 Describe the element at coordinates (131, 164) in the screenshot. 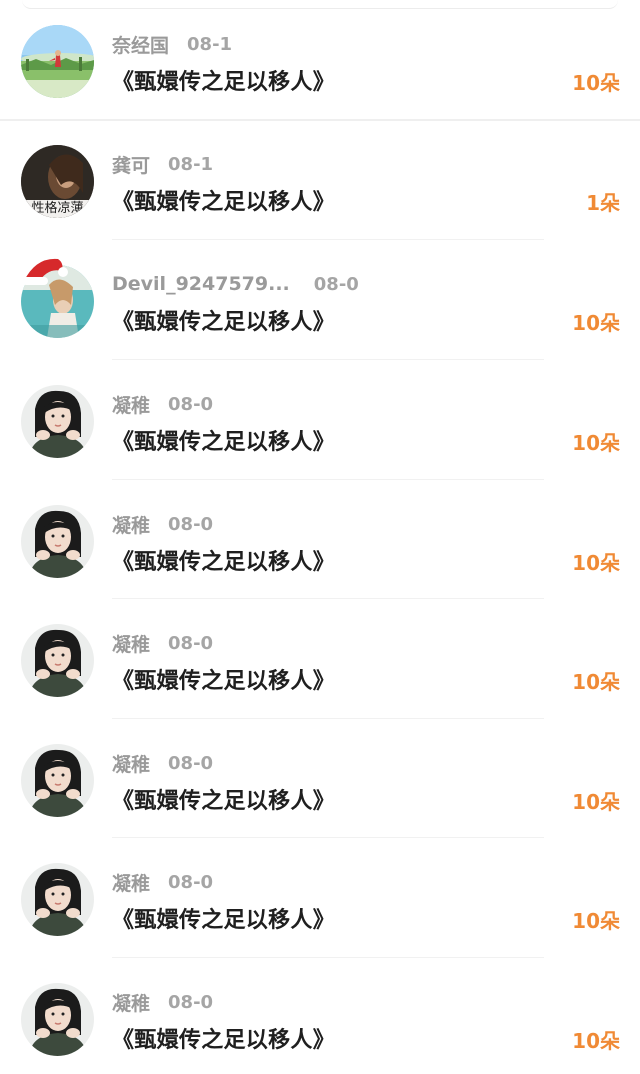

I see `username: 龚可` at that location.